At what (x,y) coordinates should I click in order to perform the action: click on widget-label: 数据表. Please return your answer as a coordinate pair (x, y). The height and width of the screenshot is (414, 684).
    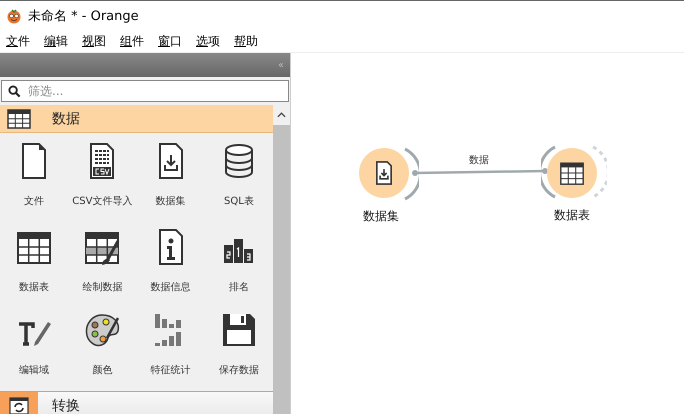
    Looking at the image, I should click on (34, 287).